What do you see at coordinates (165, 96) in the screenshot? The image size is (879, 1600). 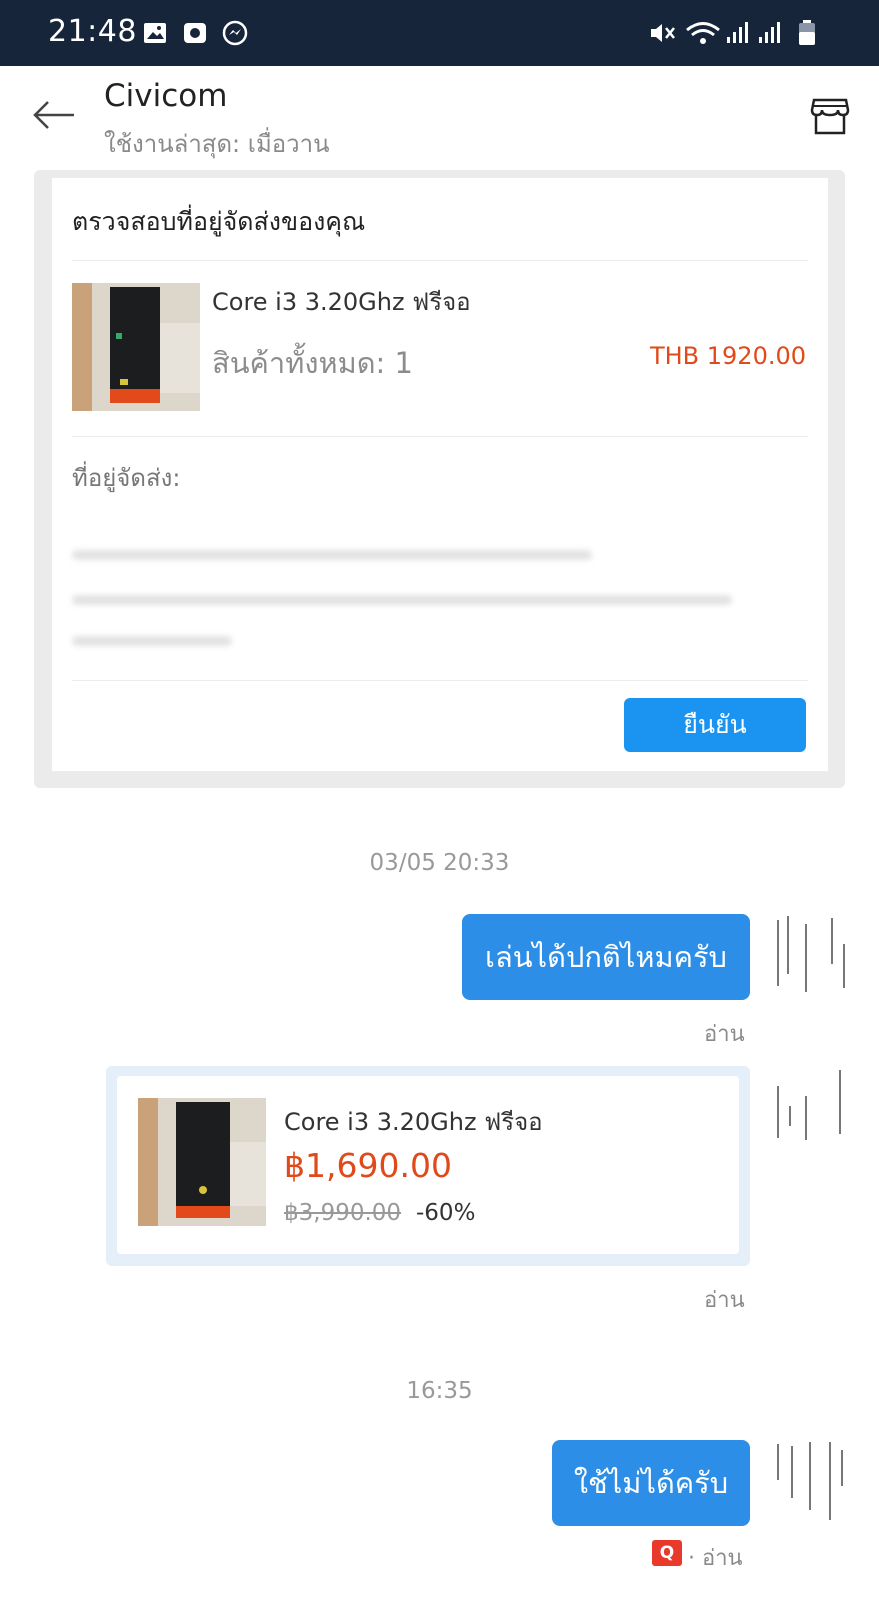 I see `chat-title: Civicom` at bounding box center [165, 96].